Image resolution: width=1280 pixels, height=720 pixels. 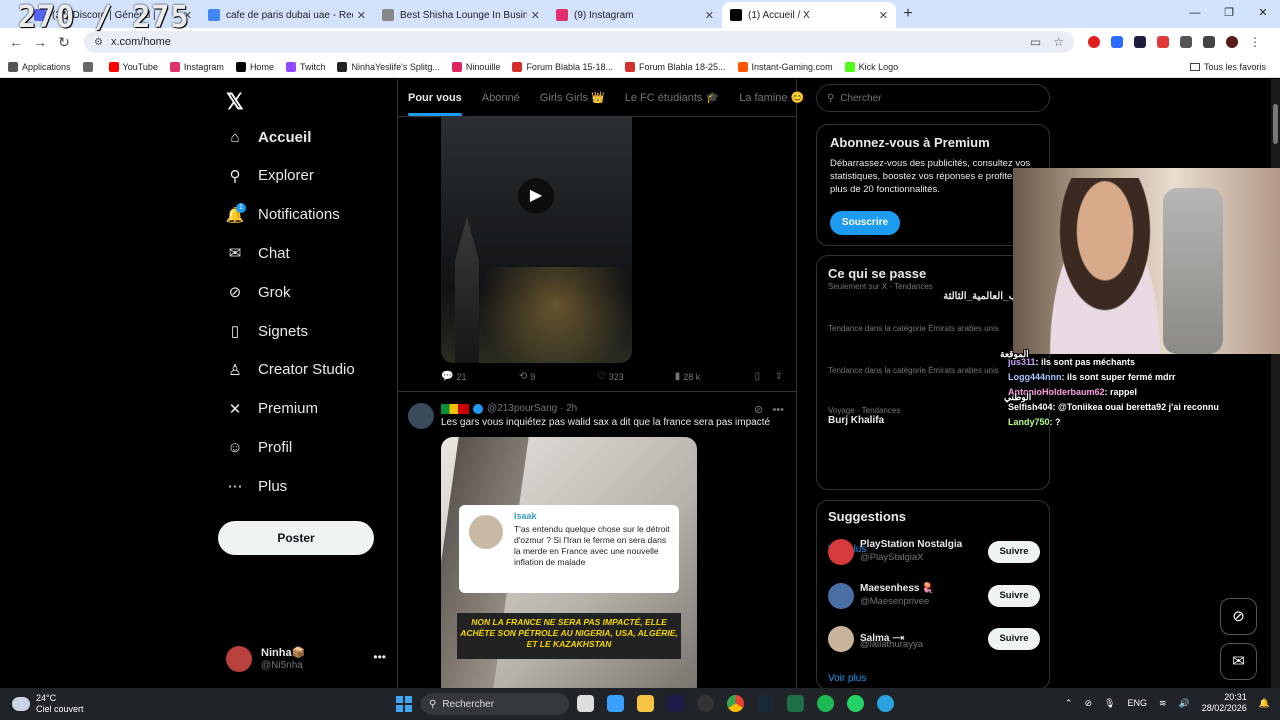 What do you see at coordinates (672, 97) in the screenshot?
I see `feed-tab: Le FC étudiants 🎓` at bounding box center [672, 97].